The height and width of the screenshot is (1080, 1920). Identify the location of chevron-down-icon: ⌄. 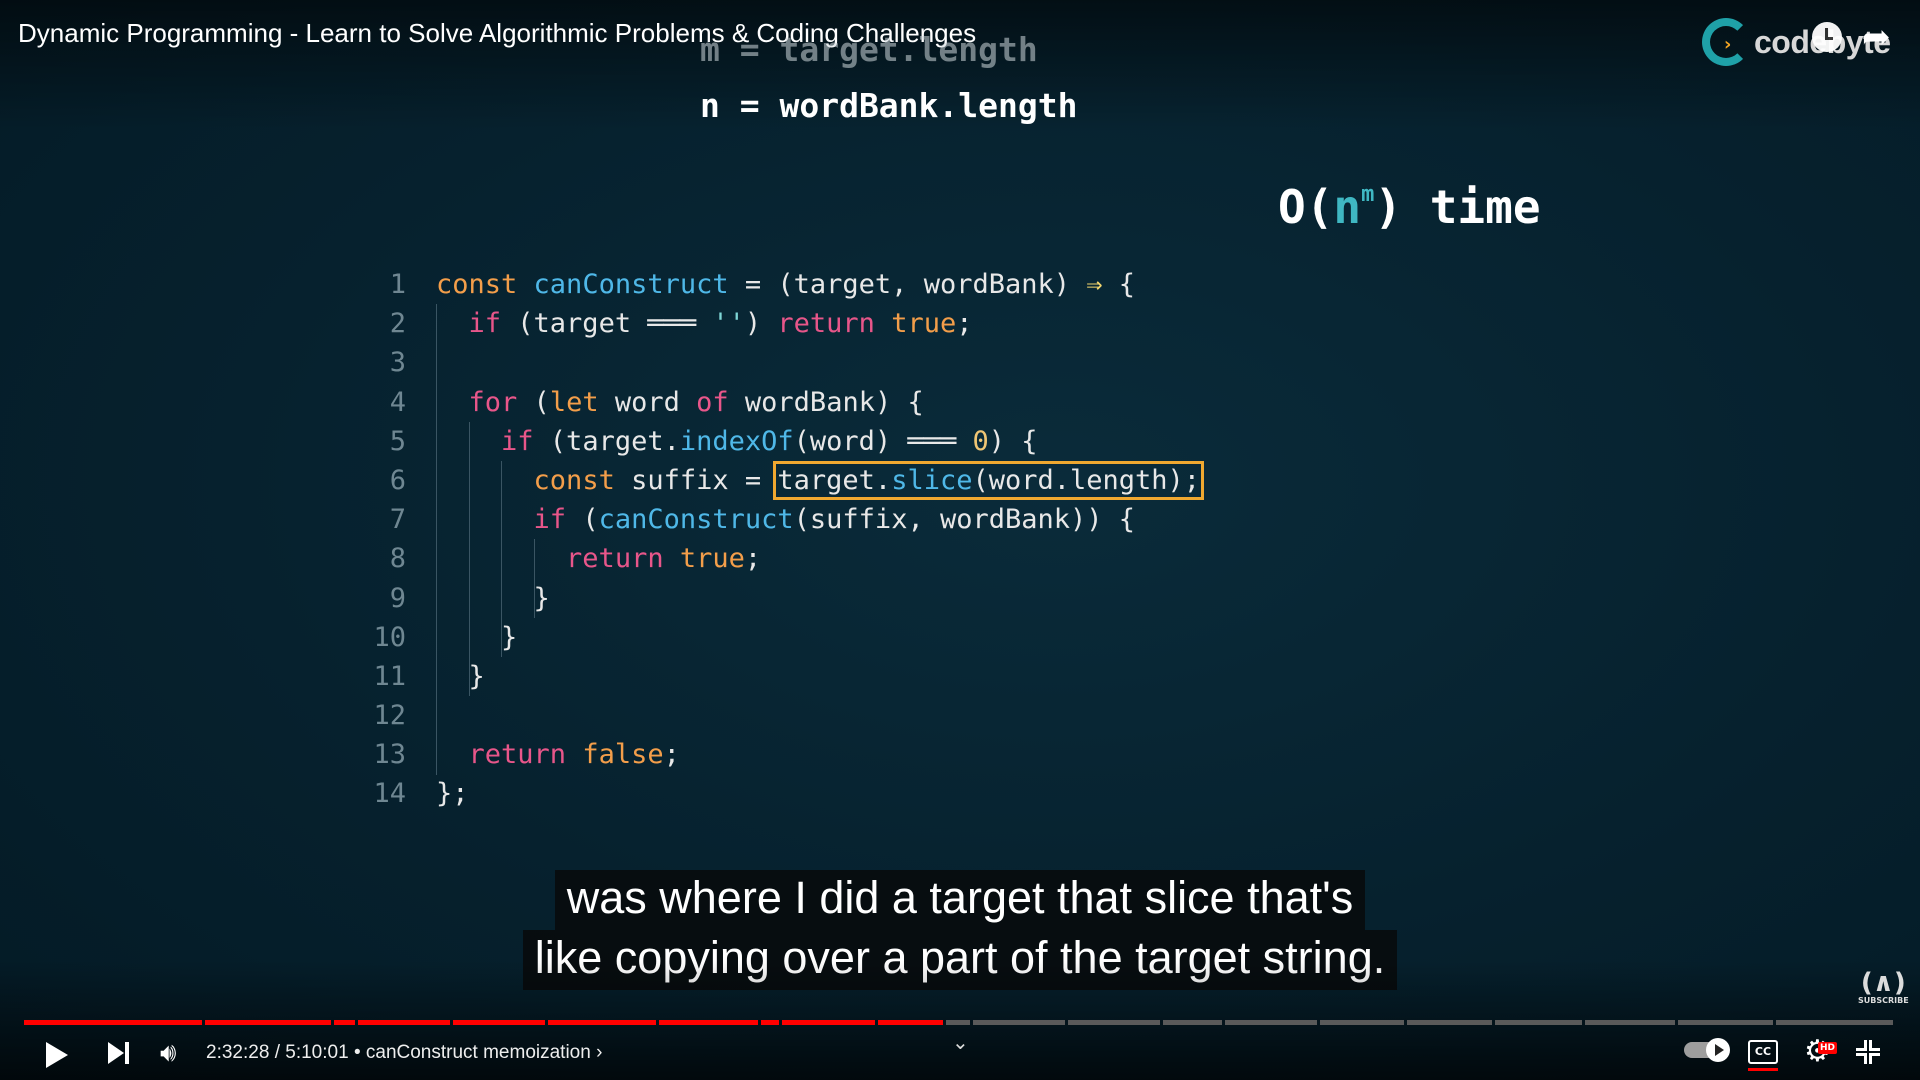
(960, 1042).